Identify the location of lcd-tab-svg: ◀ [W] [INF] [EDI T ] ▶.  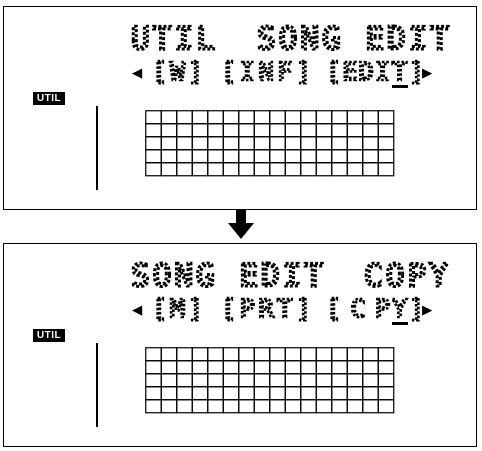
(282, 72).